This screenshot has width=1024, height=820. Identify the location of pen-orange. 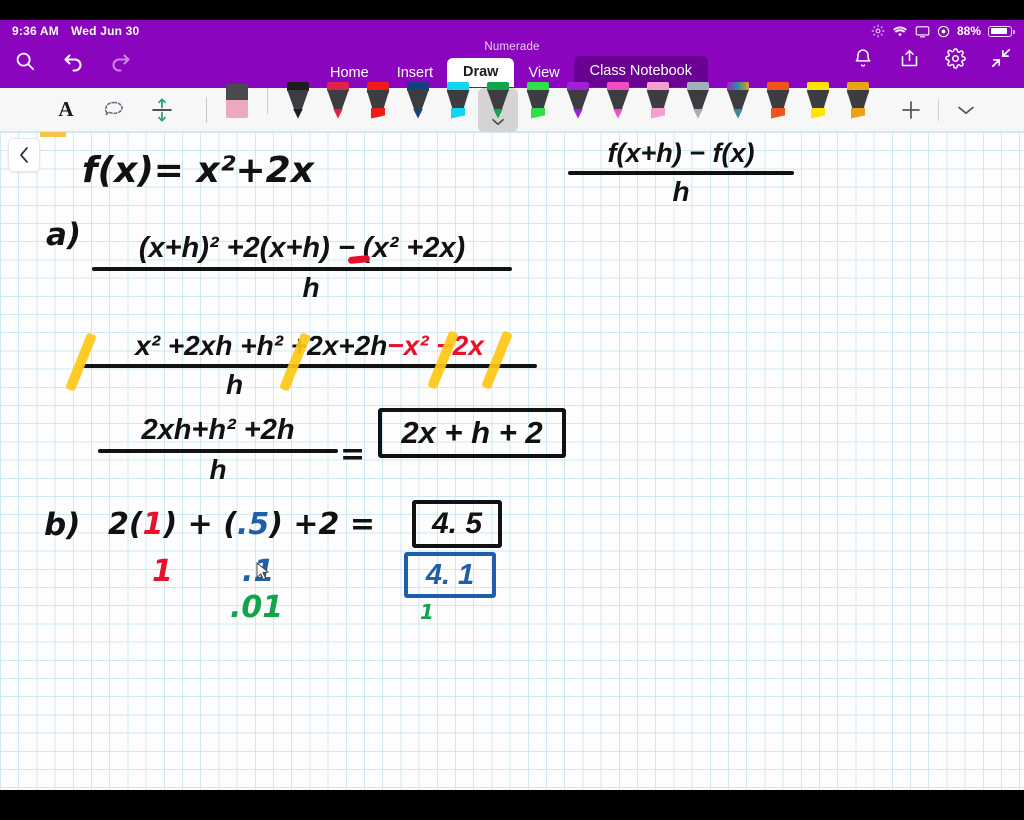
(778, 106).